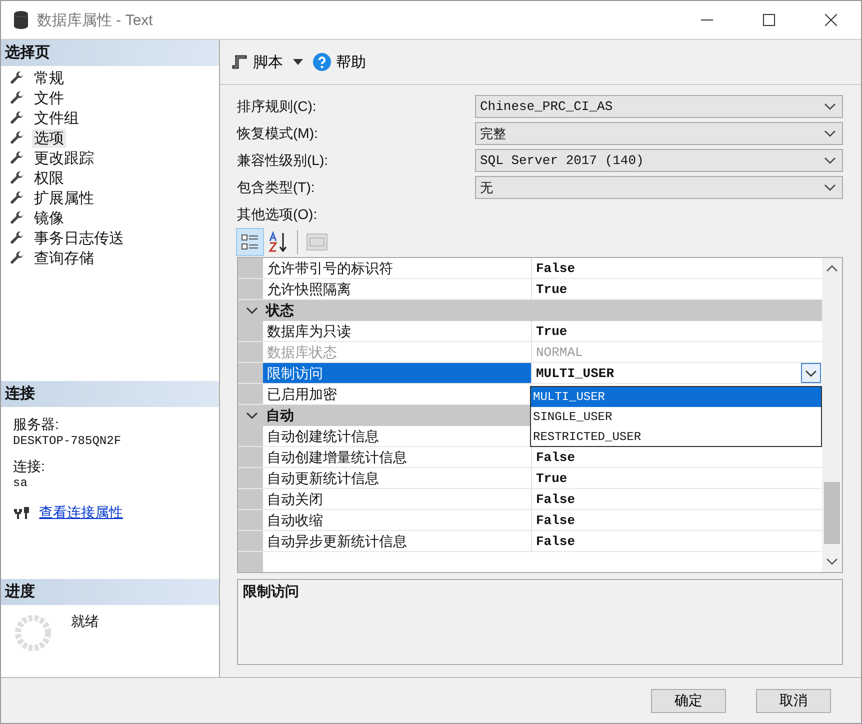  I want to click on connection-user: sa, so click(20, 483).